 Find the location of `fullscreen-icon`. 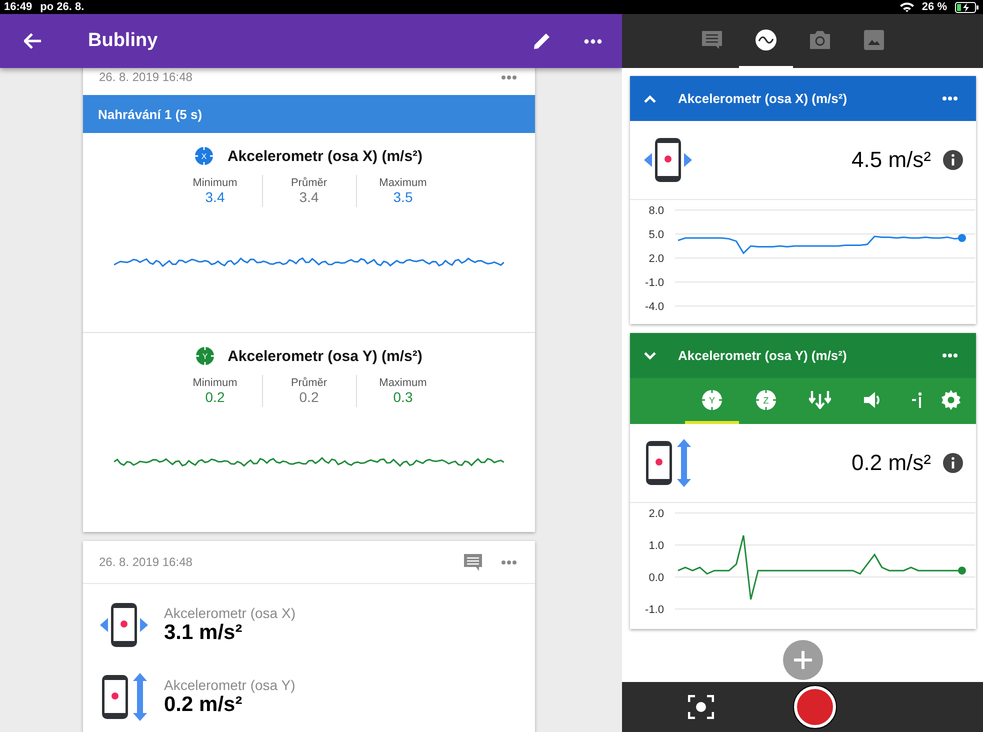

fullscreen-icon is located at coordinates (701, 707).